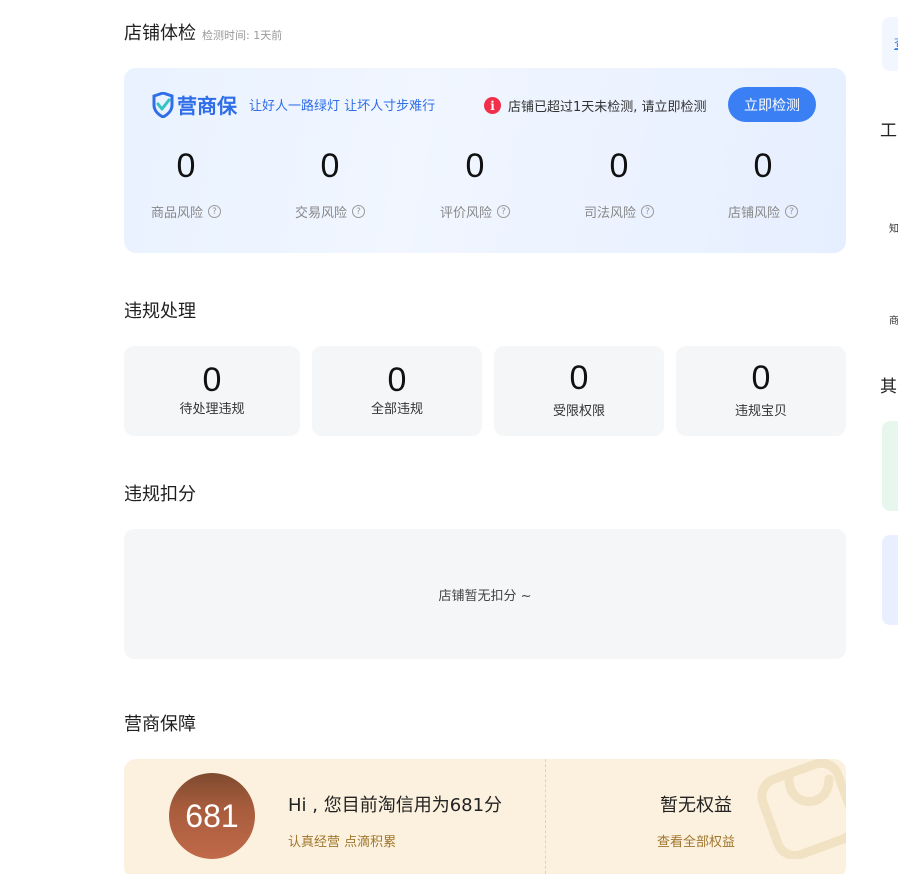  I want to click on violation-label: 待处理违规, so click(212, 409).